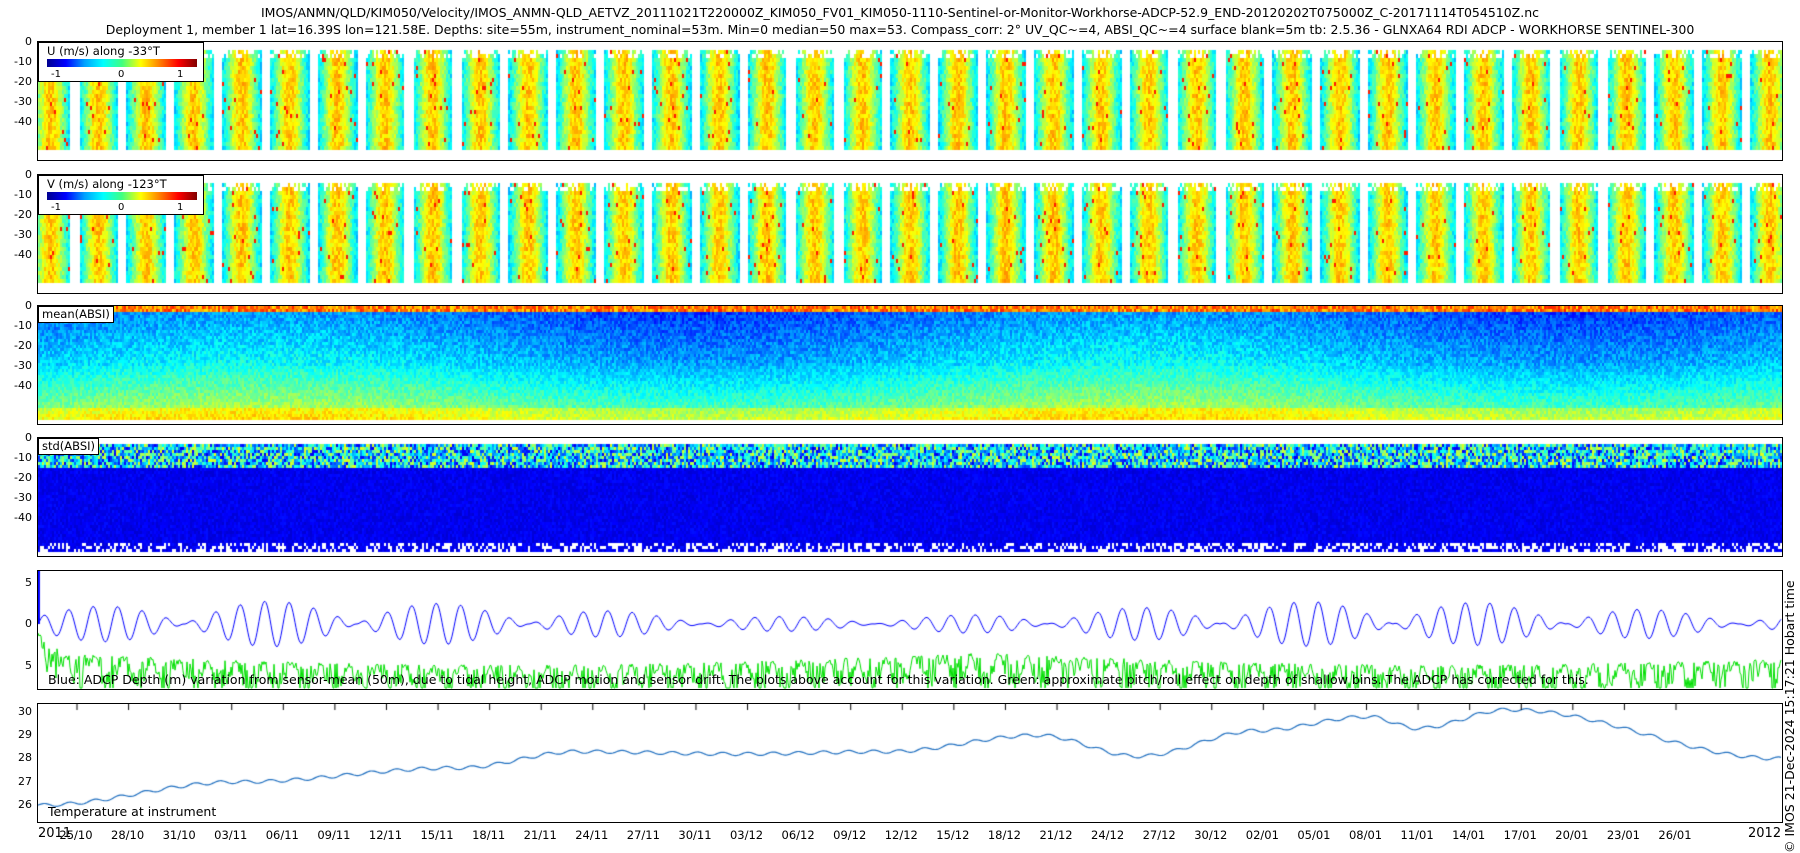 Image resolution: width=1800 pixels, height=853 pixels. What do you see at coordinates (1108, 835) in the screenshot?
I see `x-tick-label: 24/12` at bounding box center [1108, 835].